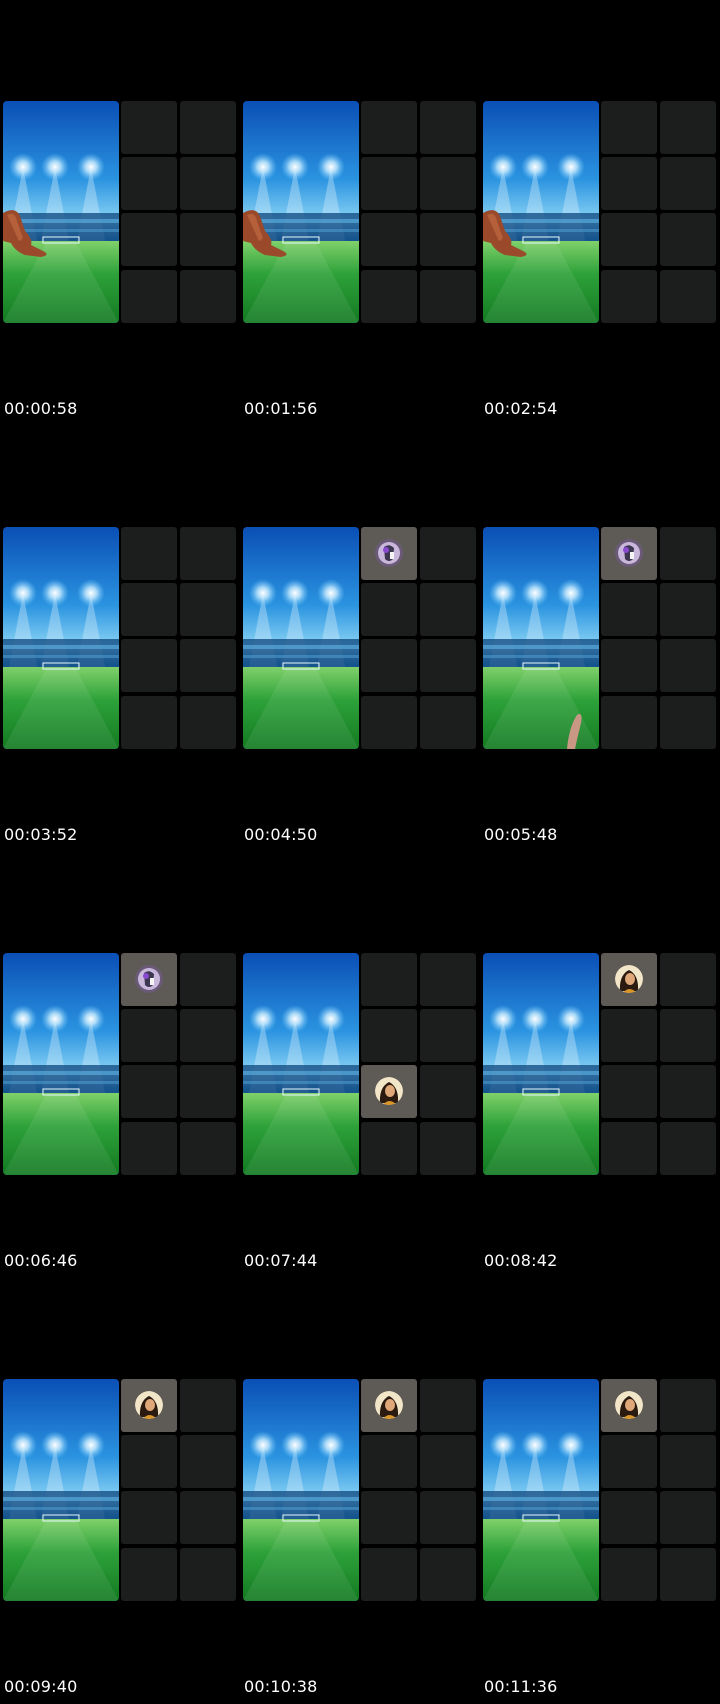 This screenshot has width=720, height=1704. What do you see at coordinates (41, 408) in the screenshot?
I see `frame-timestamp: 00:00:58` at bounding box center [41, 408].